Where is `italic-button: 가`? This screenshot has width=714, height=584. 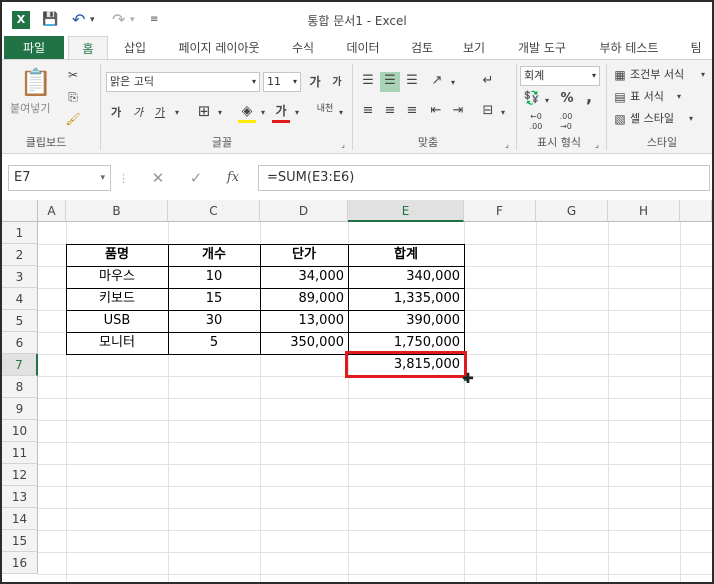
italic-button: 가 is located at coordinates (138, 113).